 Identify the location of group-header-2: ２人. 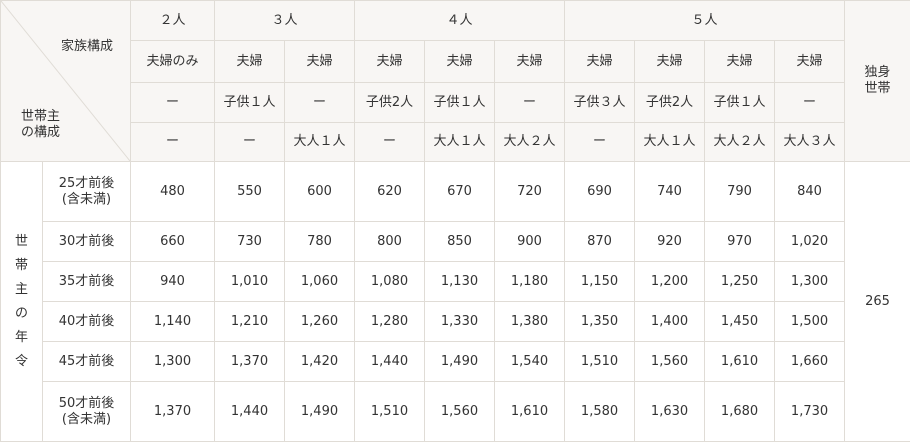
(172, 20).